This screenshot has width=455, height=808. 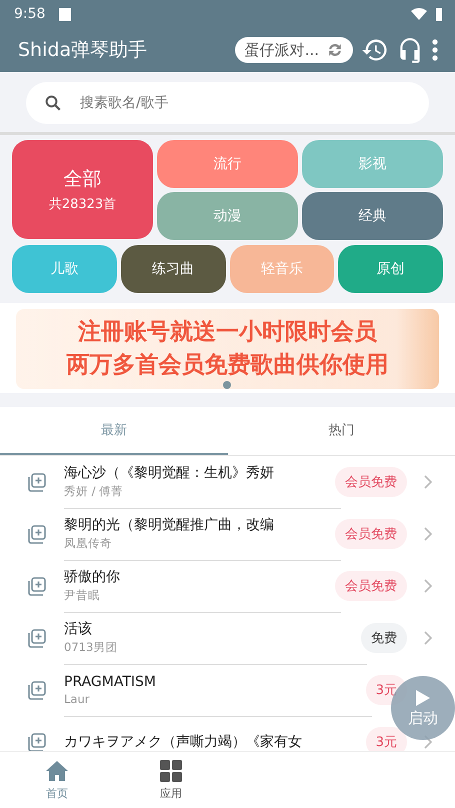 I want to click on song-title: 骄傲的你, so click(x=191, y=577).